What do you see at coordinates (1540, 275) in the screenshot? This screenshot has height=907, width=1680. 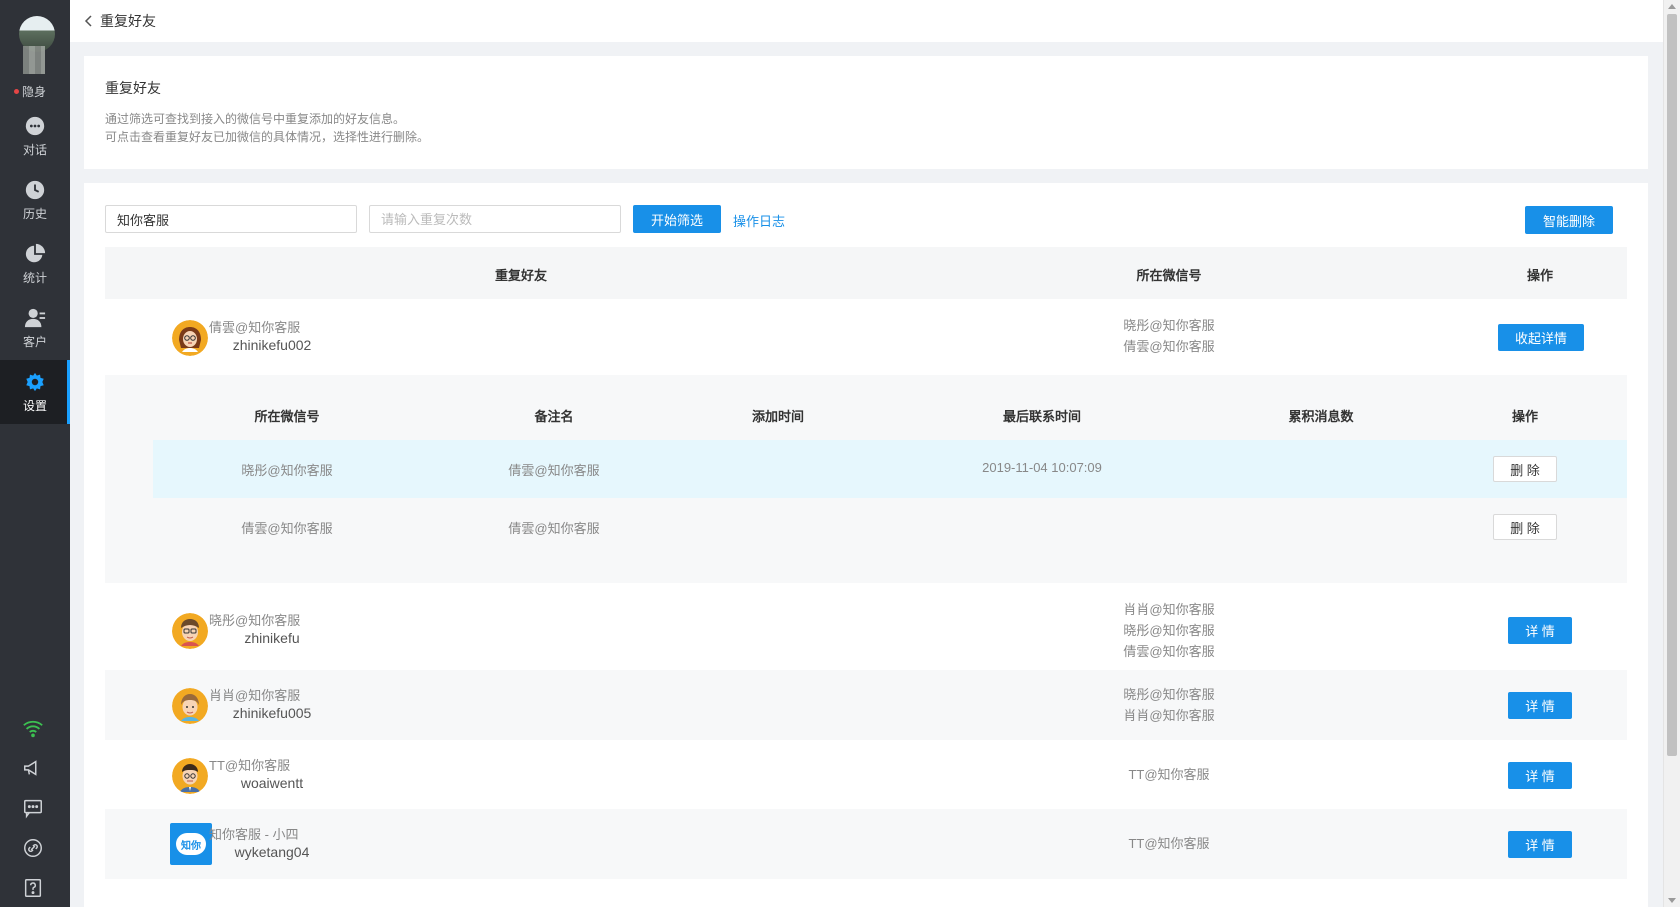 I see `header-action: 操作` at bounding box center [1540, 275].